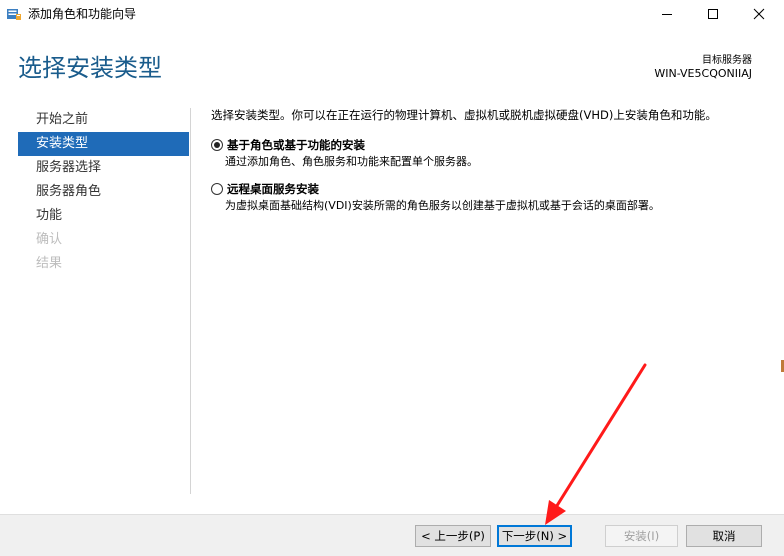  What do you see at coordinates (49, 263) in the screenshot?
I see `nav-item-results: 结果` at bounding box center [49, 263].